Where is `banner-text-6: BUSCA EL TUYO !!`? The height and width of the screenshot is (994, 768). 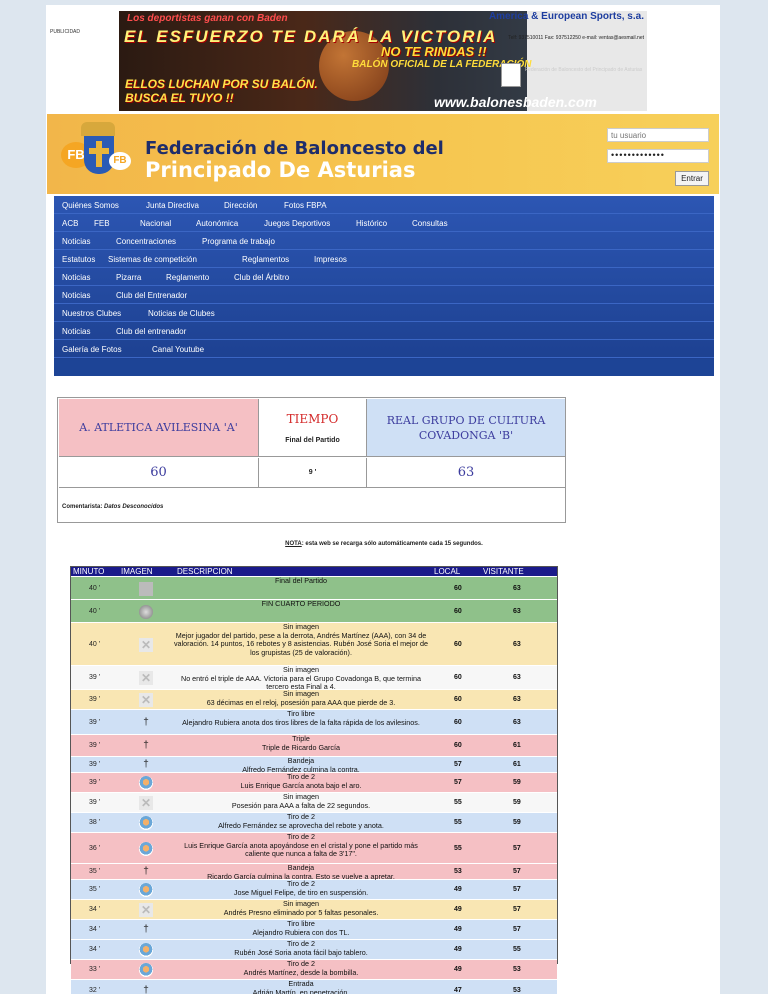
banner-text-6: BUSCA EL TUYO !! is located at coordinates (179, 98).